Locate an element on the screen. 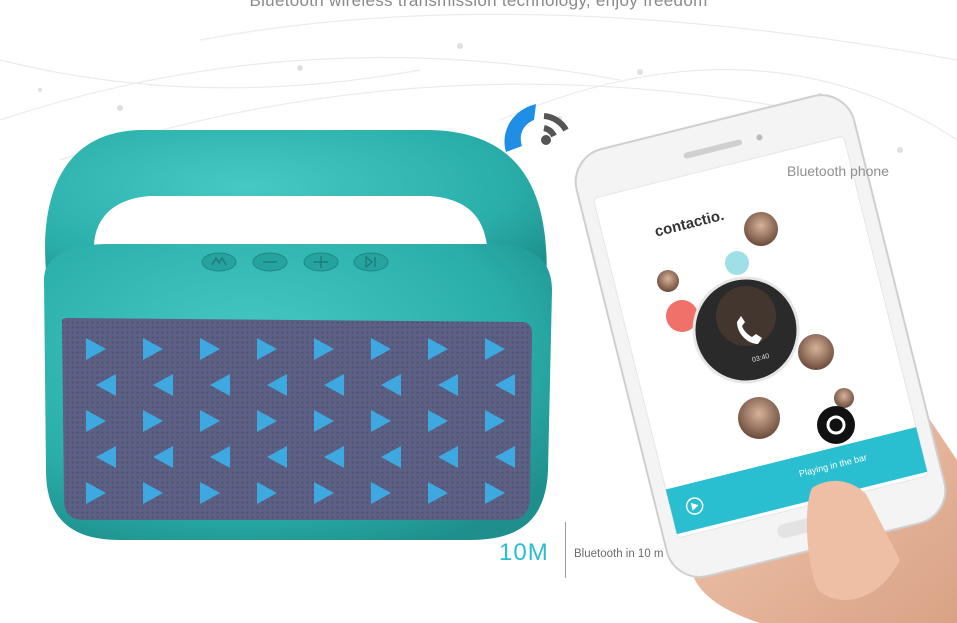  range-value: 10M is located at coordinates (524, 552).